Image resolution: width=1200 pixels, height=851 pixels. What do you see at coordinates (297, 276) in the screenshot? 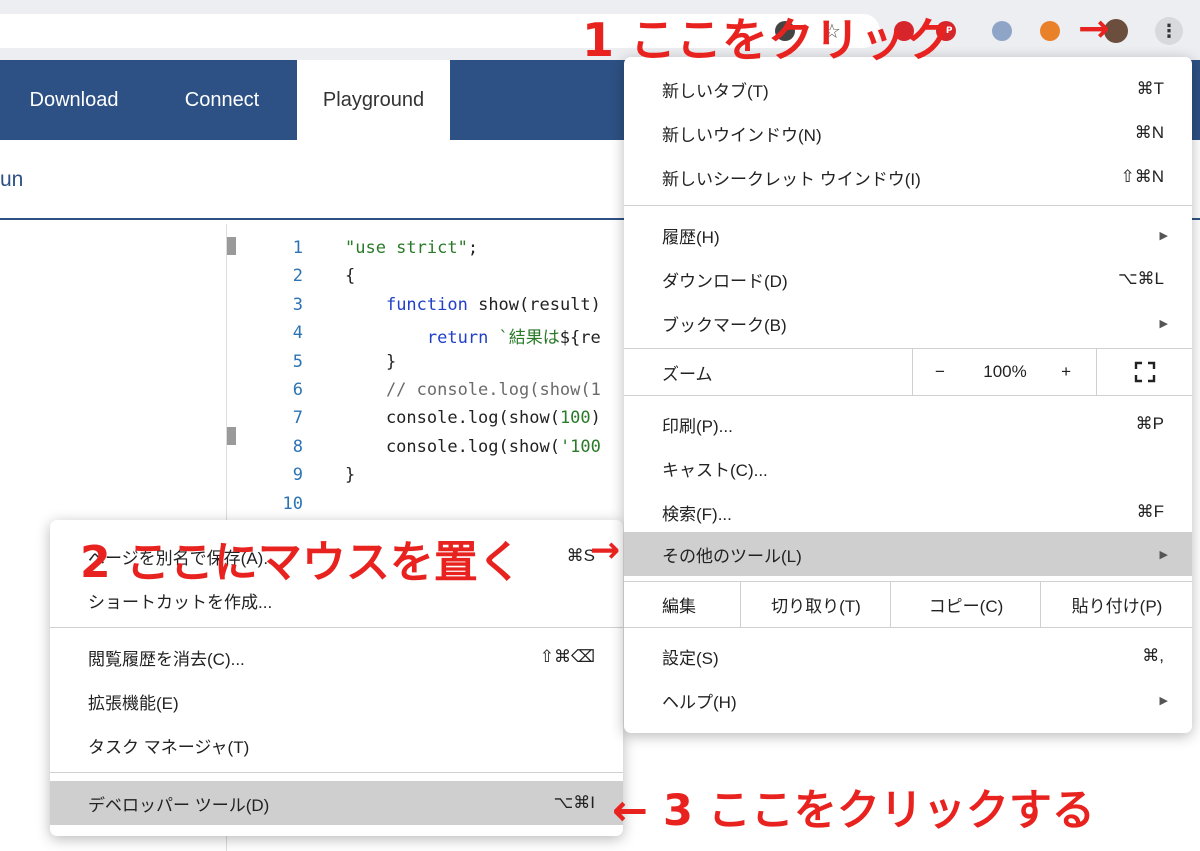
I see `line-number: 2` at bounding box center [297, 276].